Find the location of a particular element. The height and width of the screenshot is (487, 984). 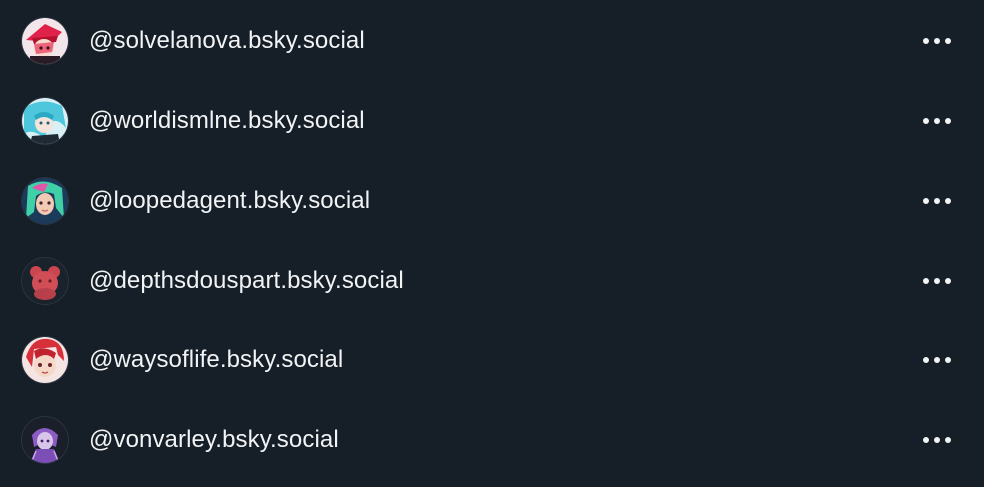

account-handle: @waysoflife.bsky.social is located at coordinates (216, 360).